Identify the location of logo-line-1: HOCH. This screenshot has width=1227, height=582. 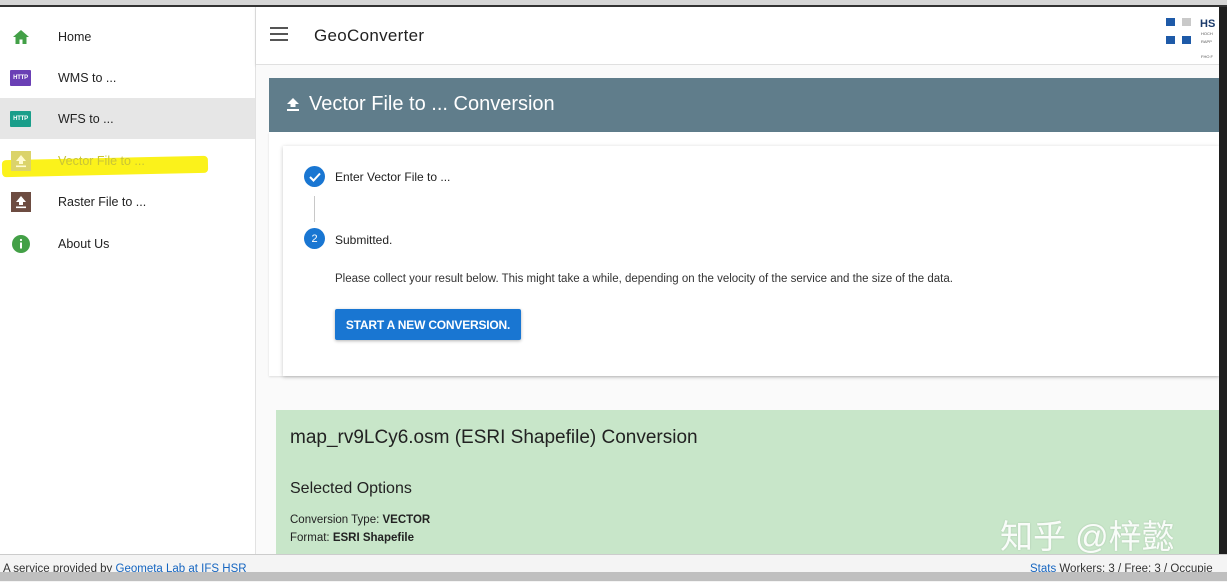
(1207, 33).